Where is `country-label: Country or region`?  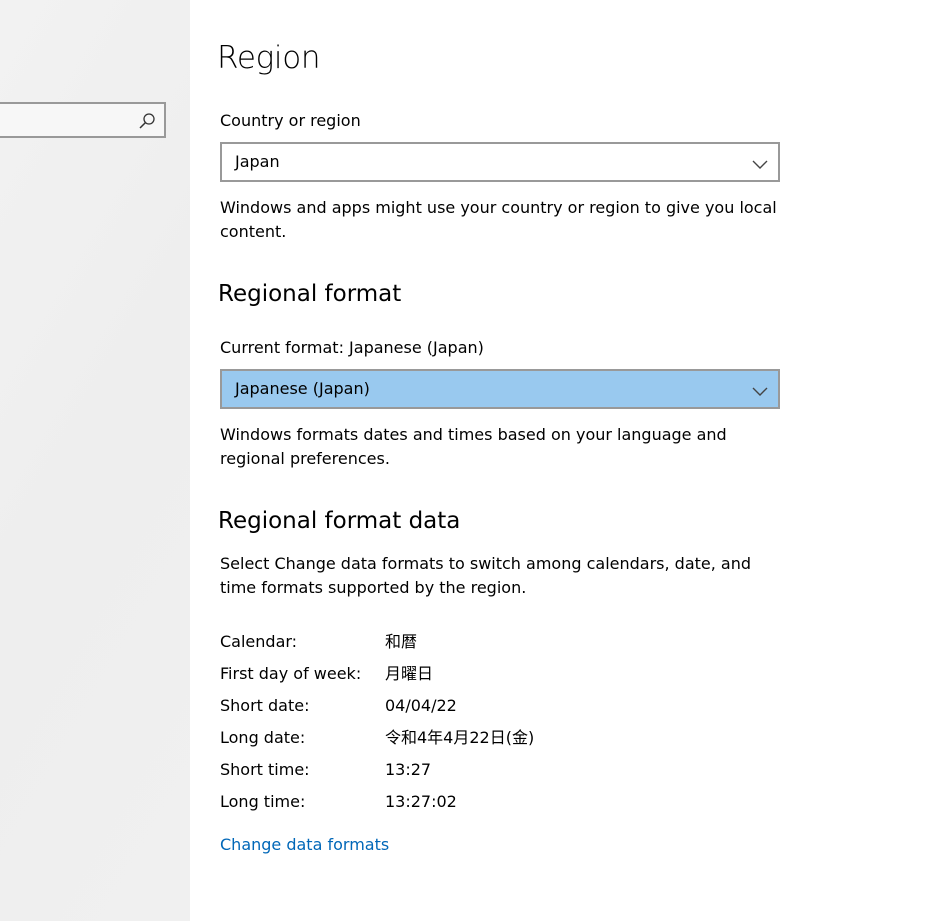 country-label: Country or region is located at coordinates (290, 120).